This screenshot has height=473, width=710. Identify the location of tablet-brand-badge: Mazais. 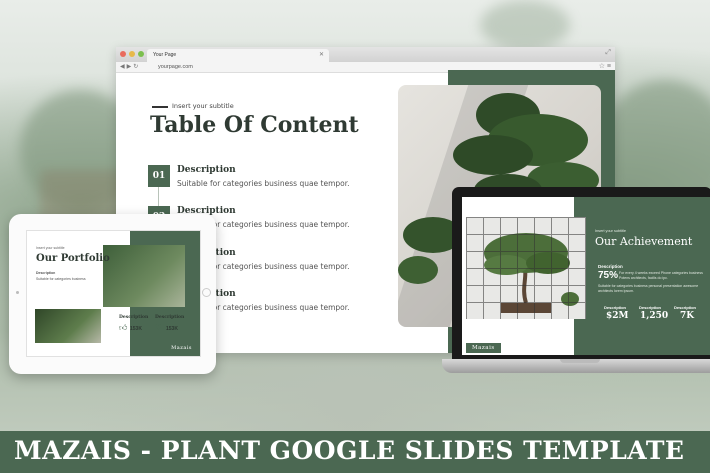
(181, 348).